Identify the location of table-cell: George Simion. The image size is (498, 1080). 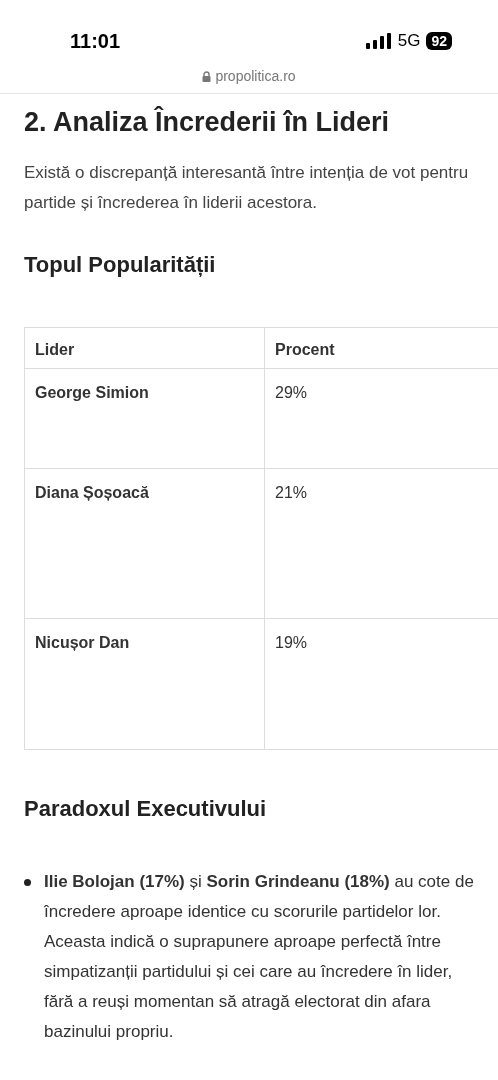
(145, 418).